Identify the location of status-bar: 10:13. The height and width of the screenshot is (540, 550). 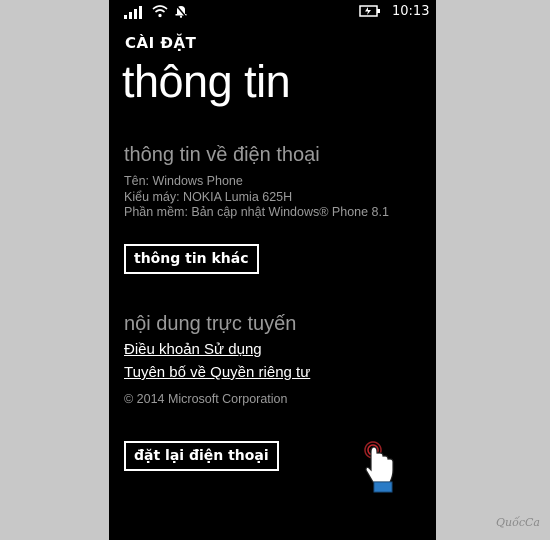
(272, 12).